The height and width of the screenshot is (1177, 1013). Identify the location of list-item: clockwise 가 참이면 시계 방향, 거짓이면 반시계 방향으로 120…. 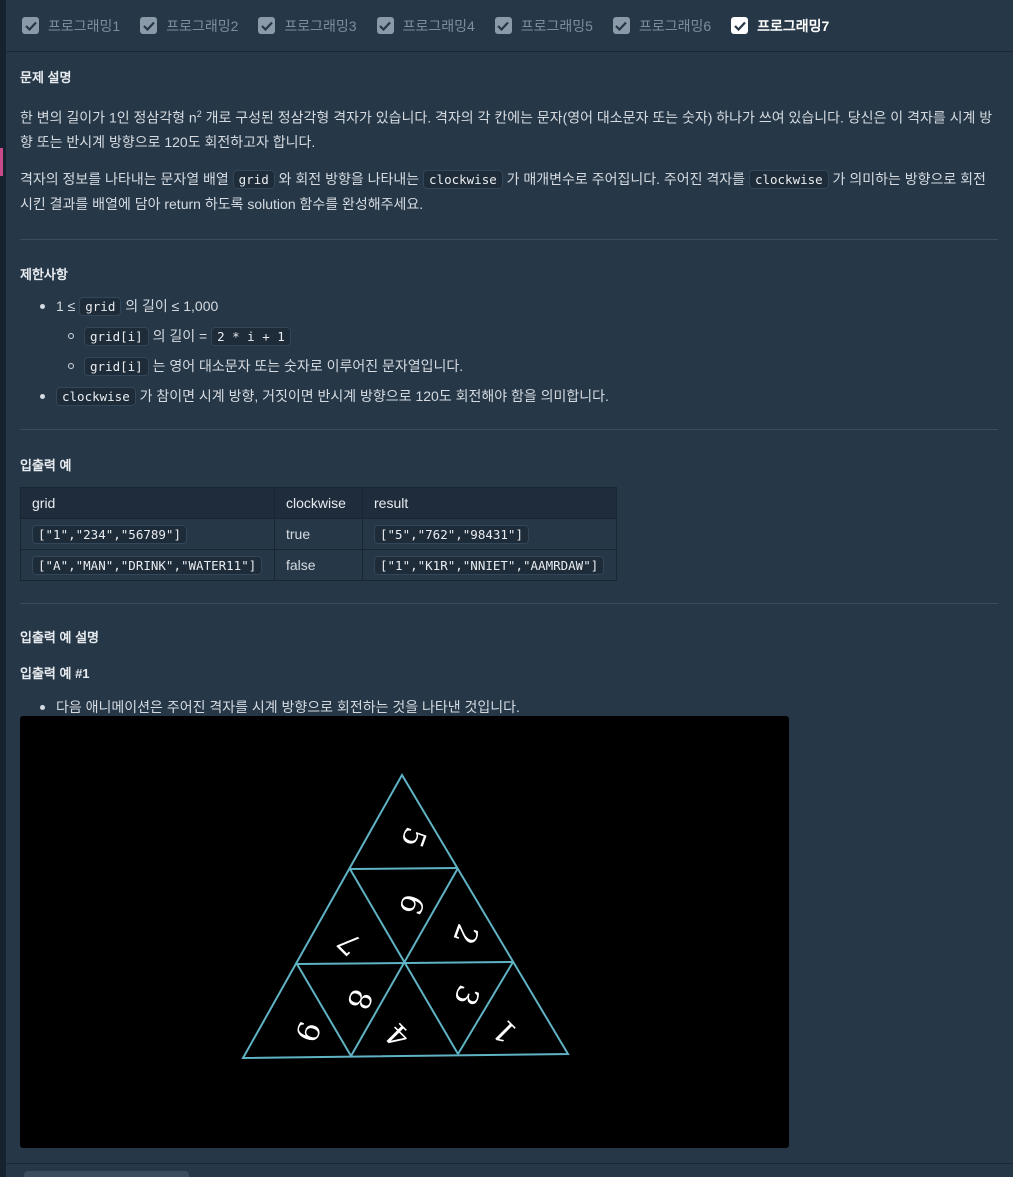
(509, 396).